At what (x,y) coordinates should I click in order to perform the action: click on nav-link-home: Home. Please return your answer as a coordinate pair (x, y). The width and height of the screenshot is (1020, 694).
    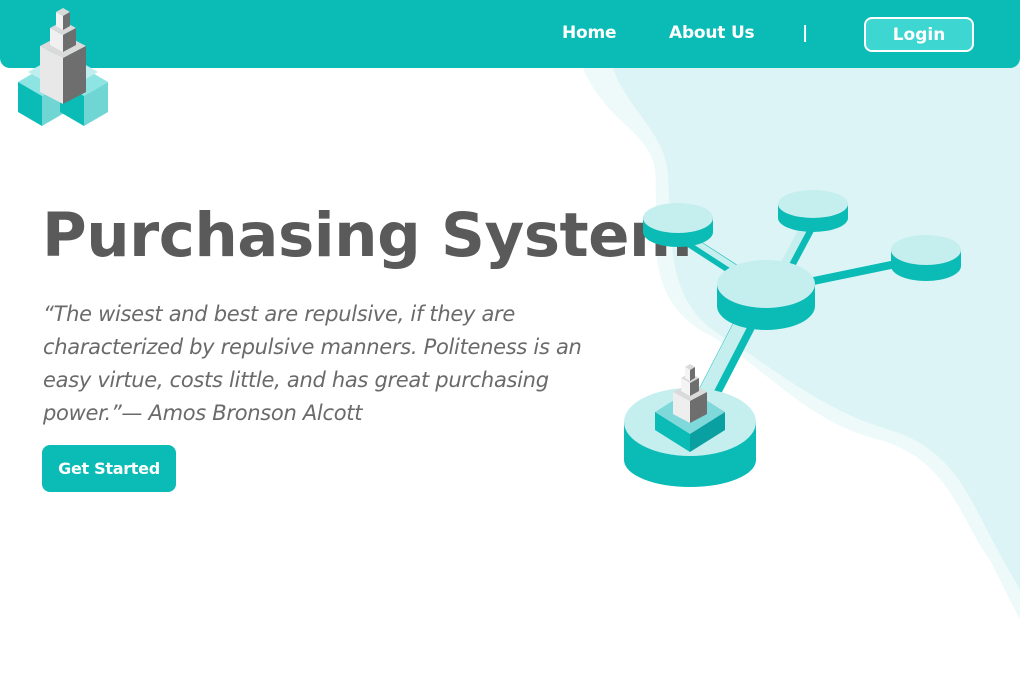
    Looking at the image, I should click on (589, 33).